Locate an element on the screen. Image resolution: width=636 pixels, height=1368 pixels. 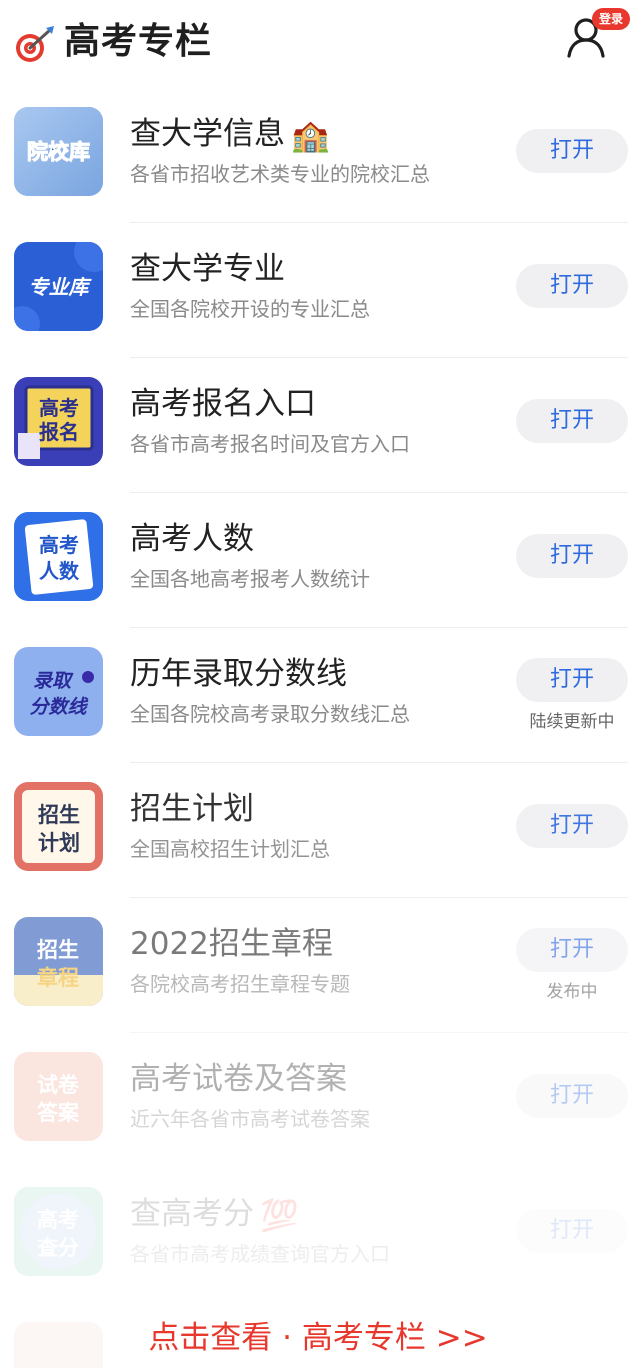
item-description: 近六年各省市高考试卷答案 is located at coordinates (250, 1119).